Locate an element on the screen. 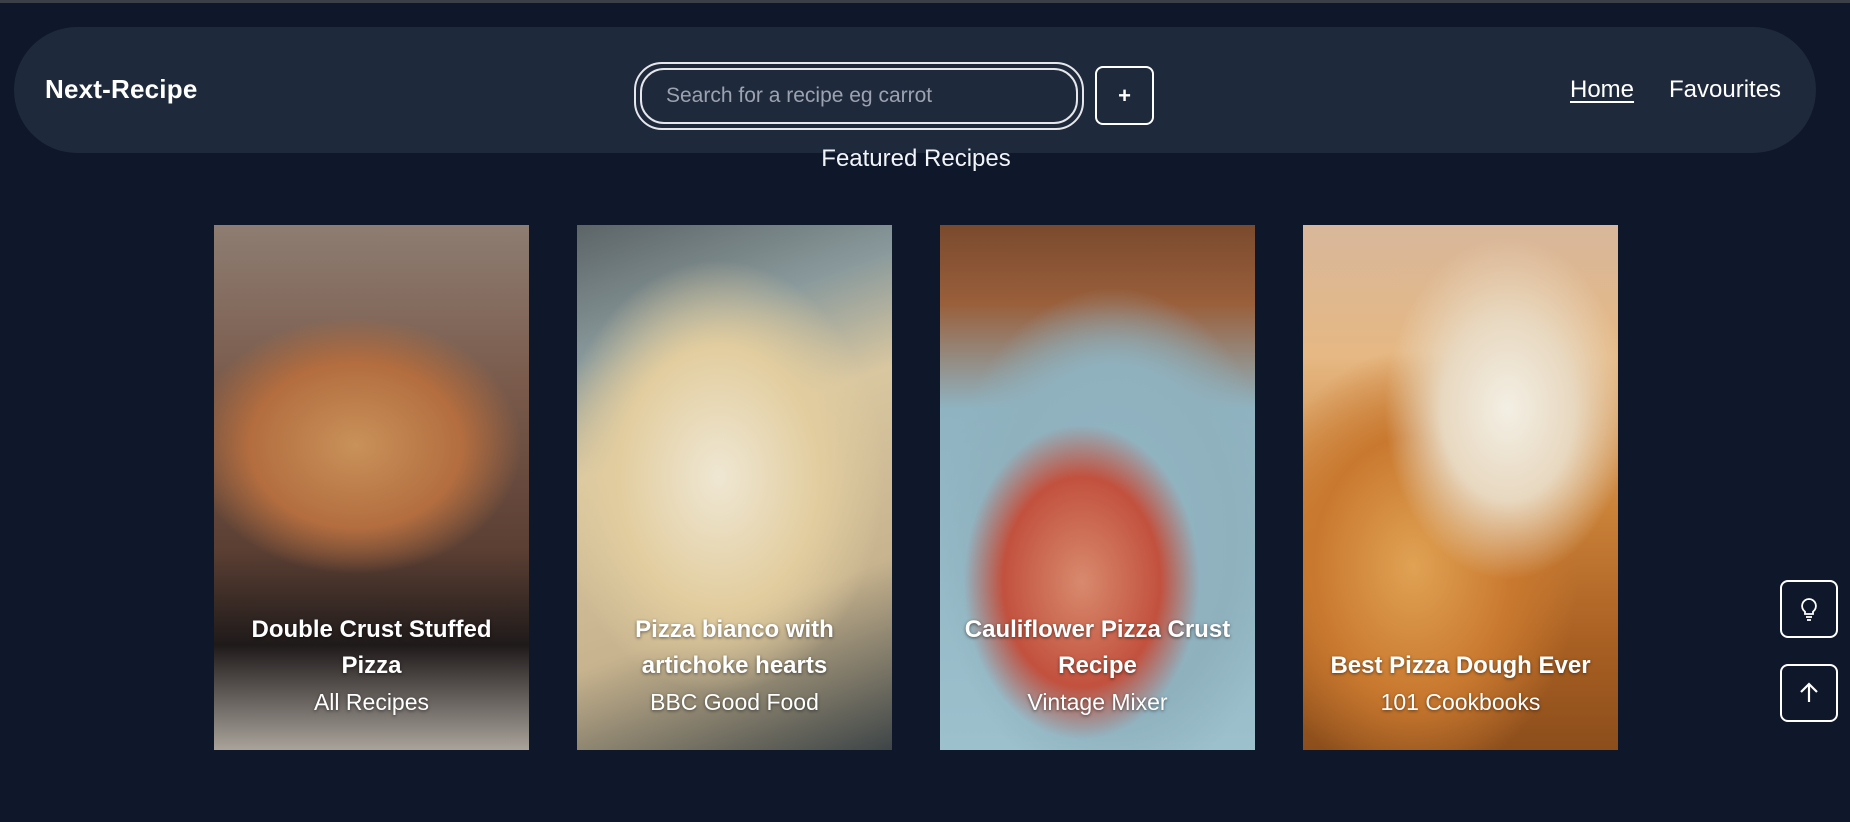 The height and width of the screenshot is (822, 1850). recipe-card: Best Pizza Dough Ever 101 Cookbooks is located at coordinates (1460, 487).